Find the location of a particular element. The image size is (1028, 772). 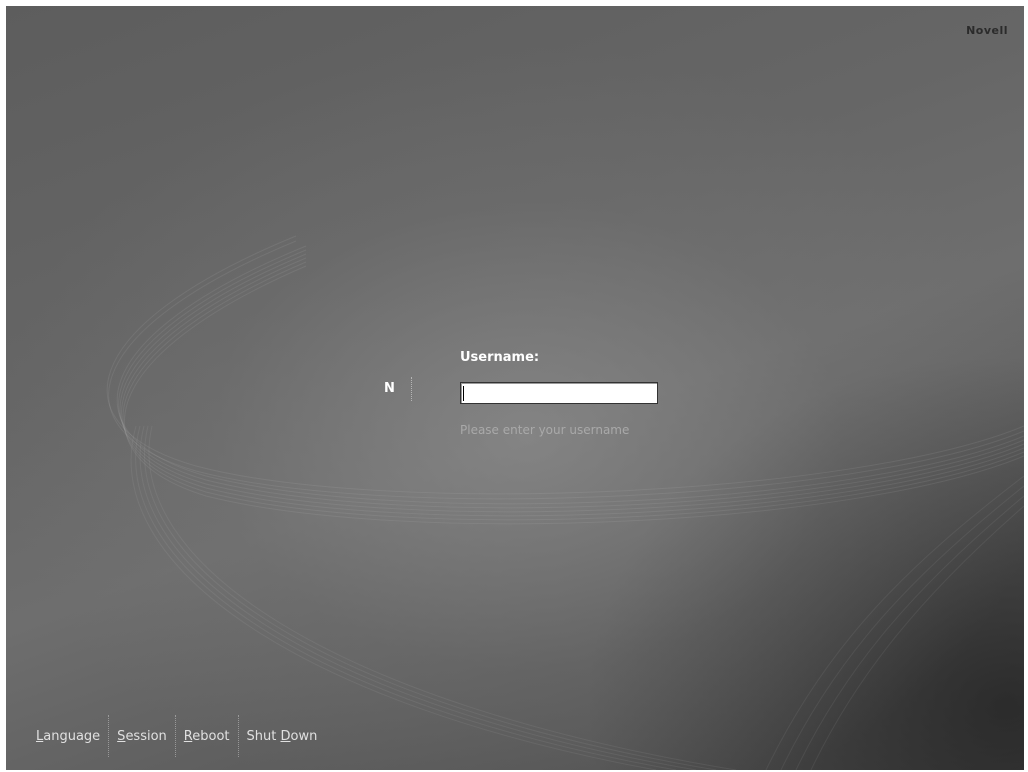

shutdown-button: Shut Down is located at coordinates (282, 736).